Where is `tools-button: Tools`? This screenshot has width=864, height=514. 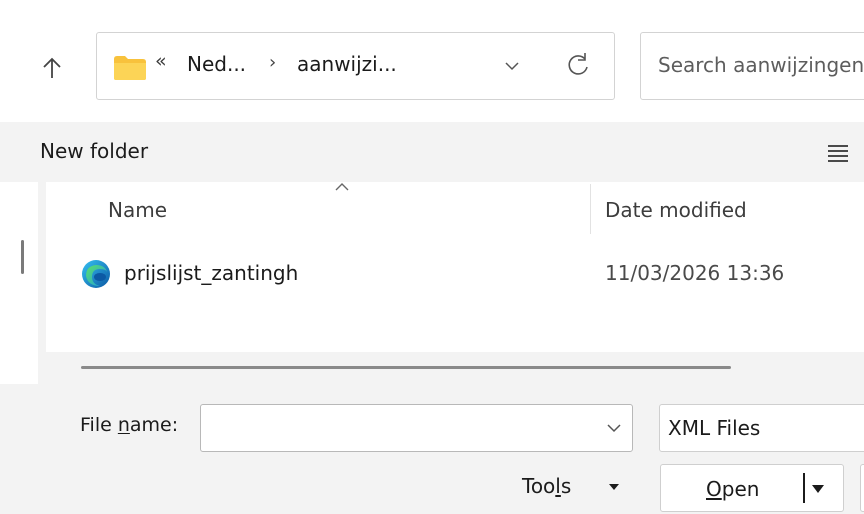 tools-button: Tools is located at coordinates (572, 488).